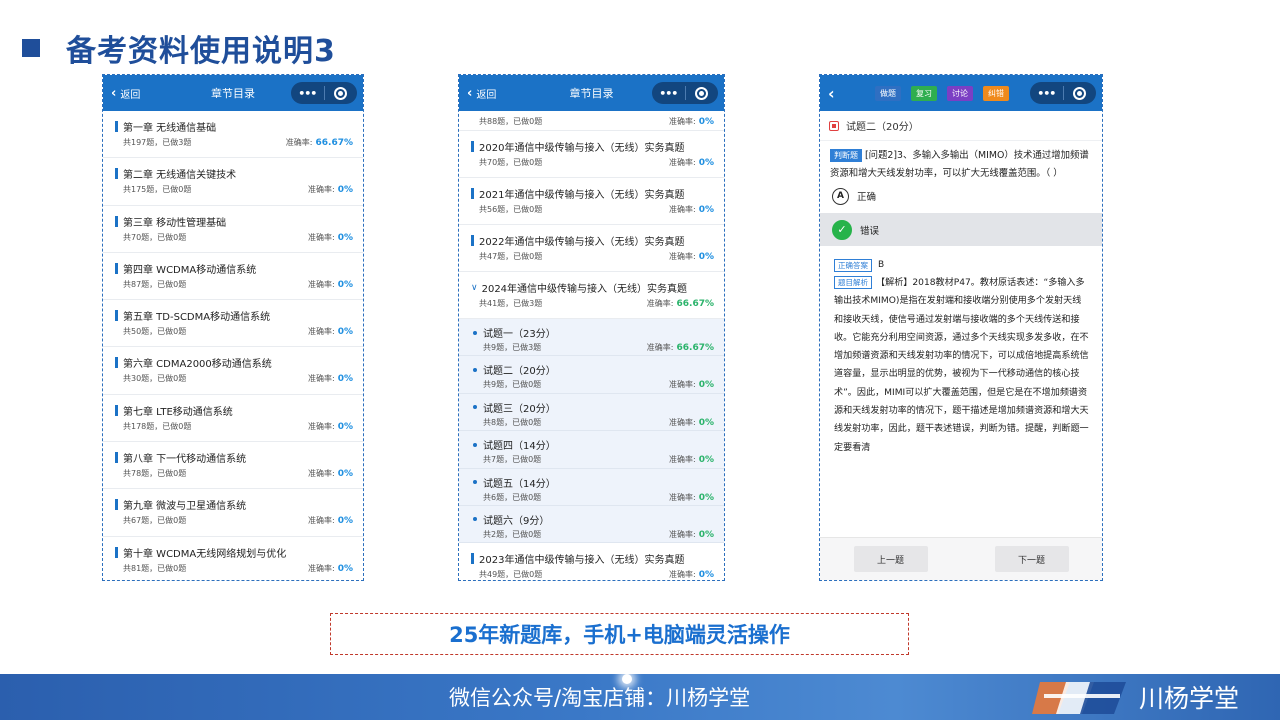  What do you see at coordinates (961, 229) in the screenshot?
I see `option-b: ✓ 错误` at bounding box center [961, 229].